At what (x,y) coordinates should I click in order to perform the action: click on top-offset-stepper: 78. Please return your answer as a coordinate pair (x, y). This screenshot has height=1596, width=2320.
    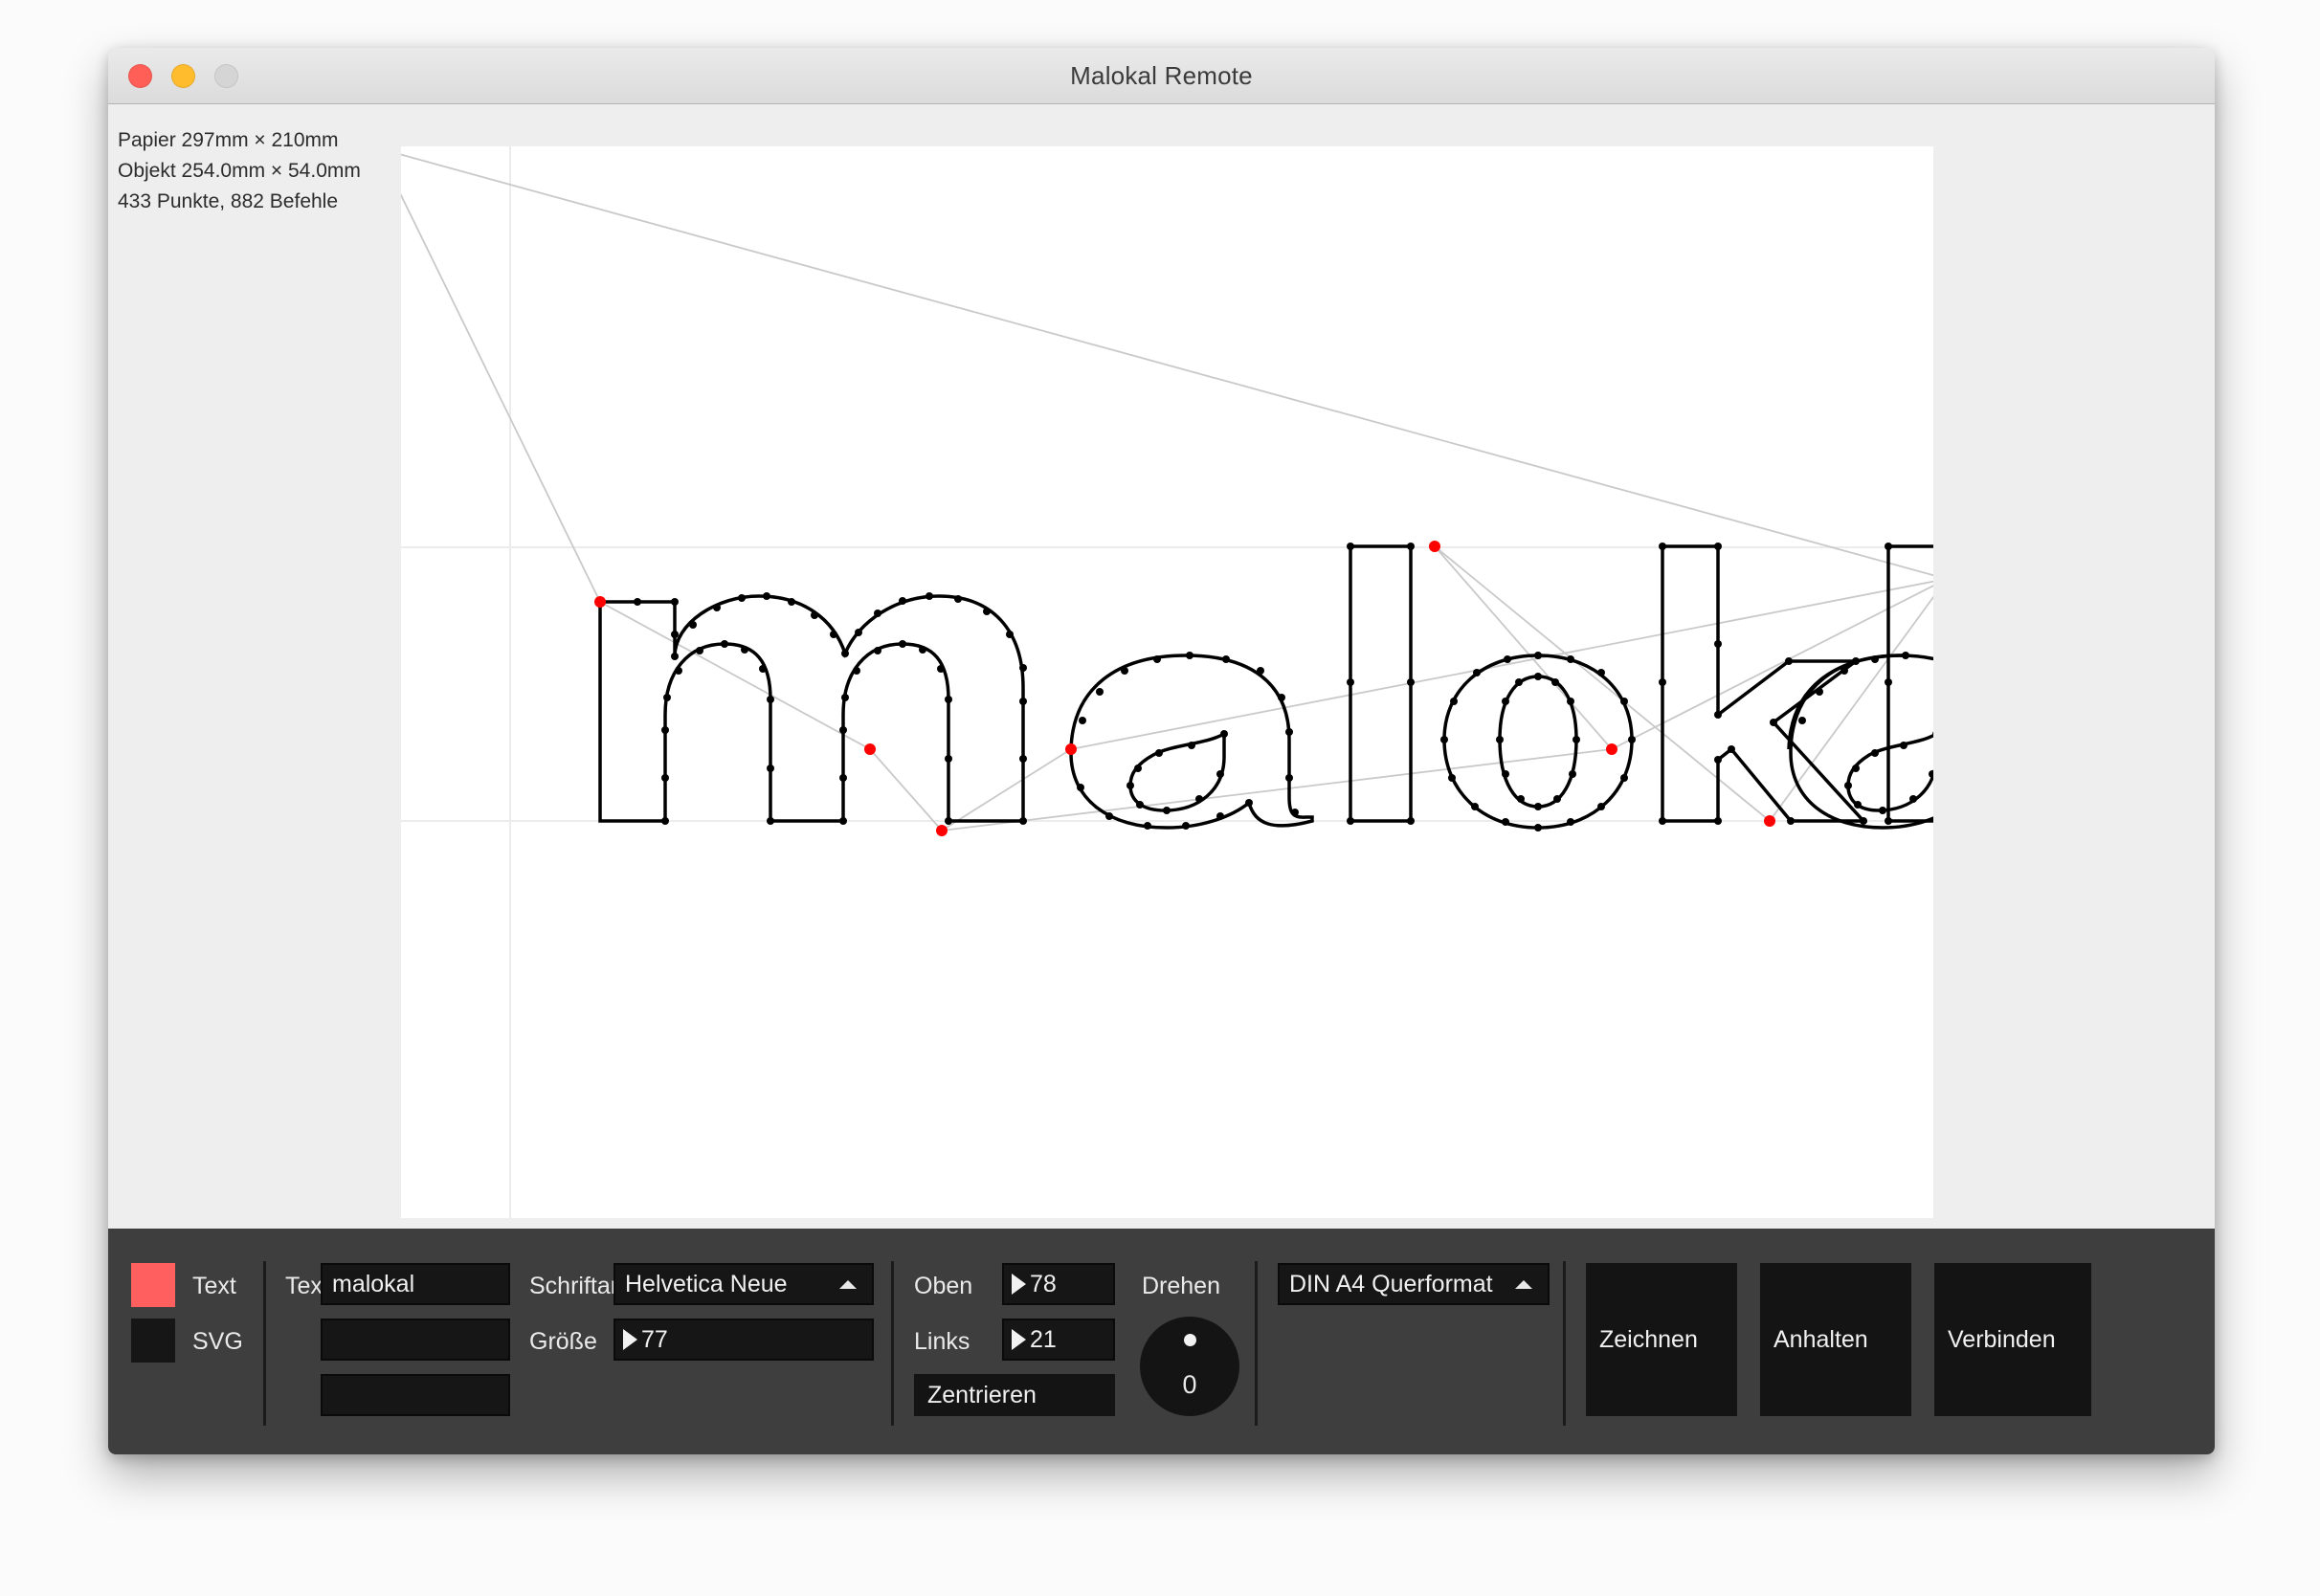
    Looking at the image, I should click on (1058, 1284).